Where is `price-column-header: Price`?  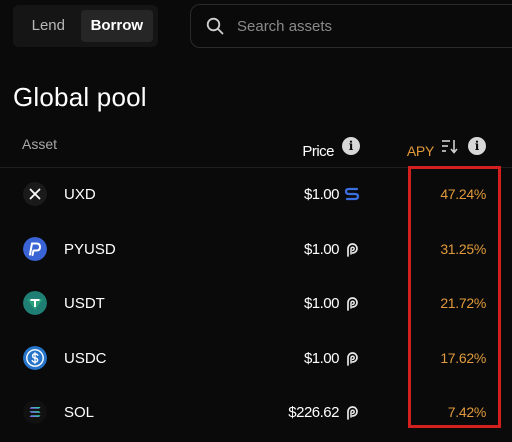 price-column-header: Price is located at coordinates (318, 151).